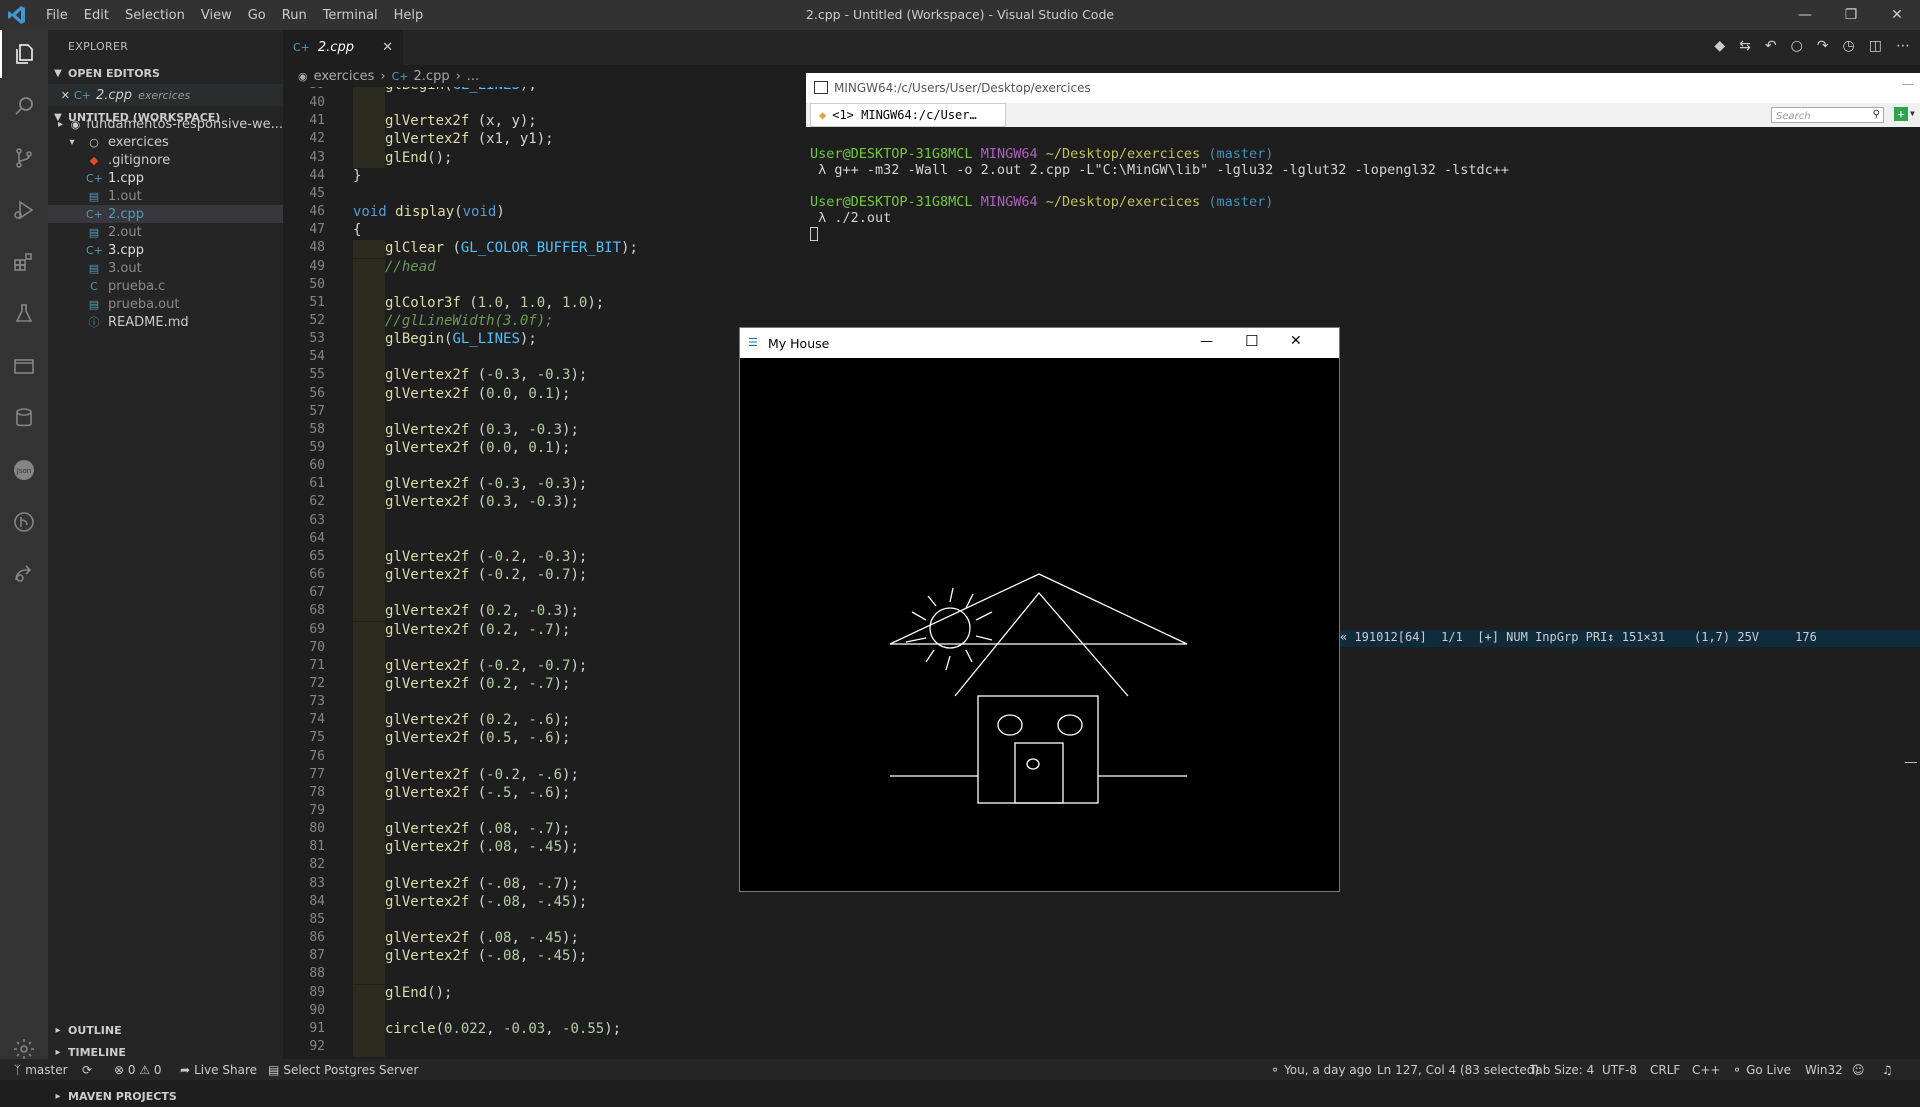 This screenshot has height=1107, width=1920. Describe the element at coordinates (185, 1069) in the screenshot. I see `live-share-icon: ➦` at that location.